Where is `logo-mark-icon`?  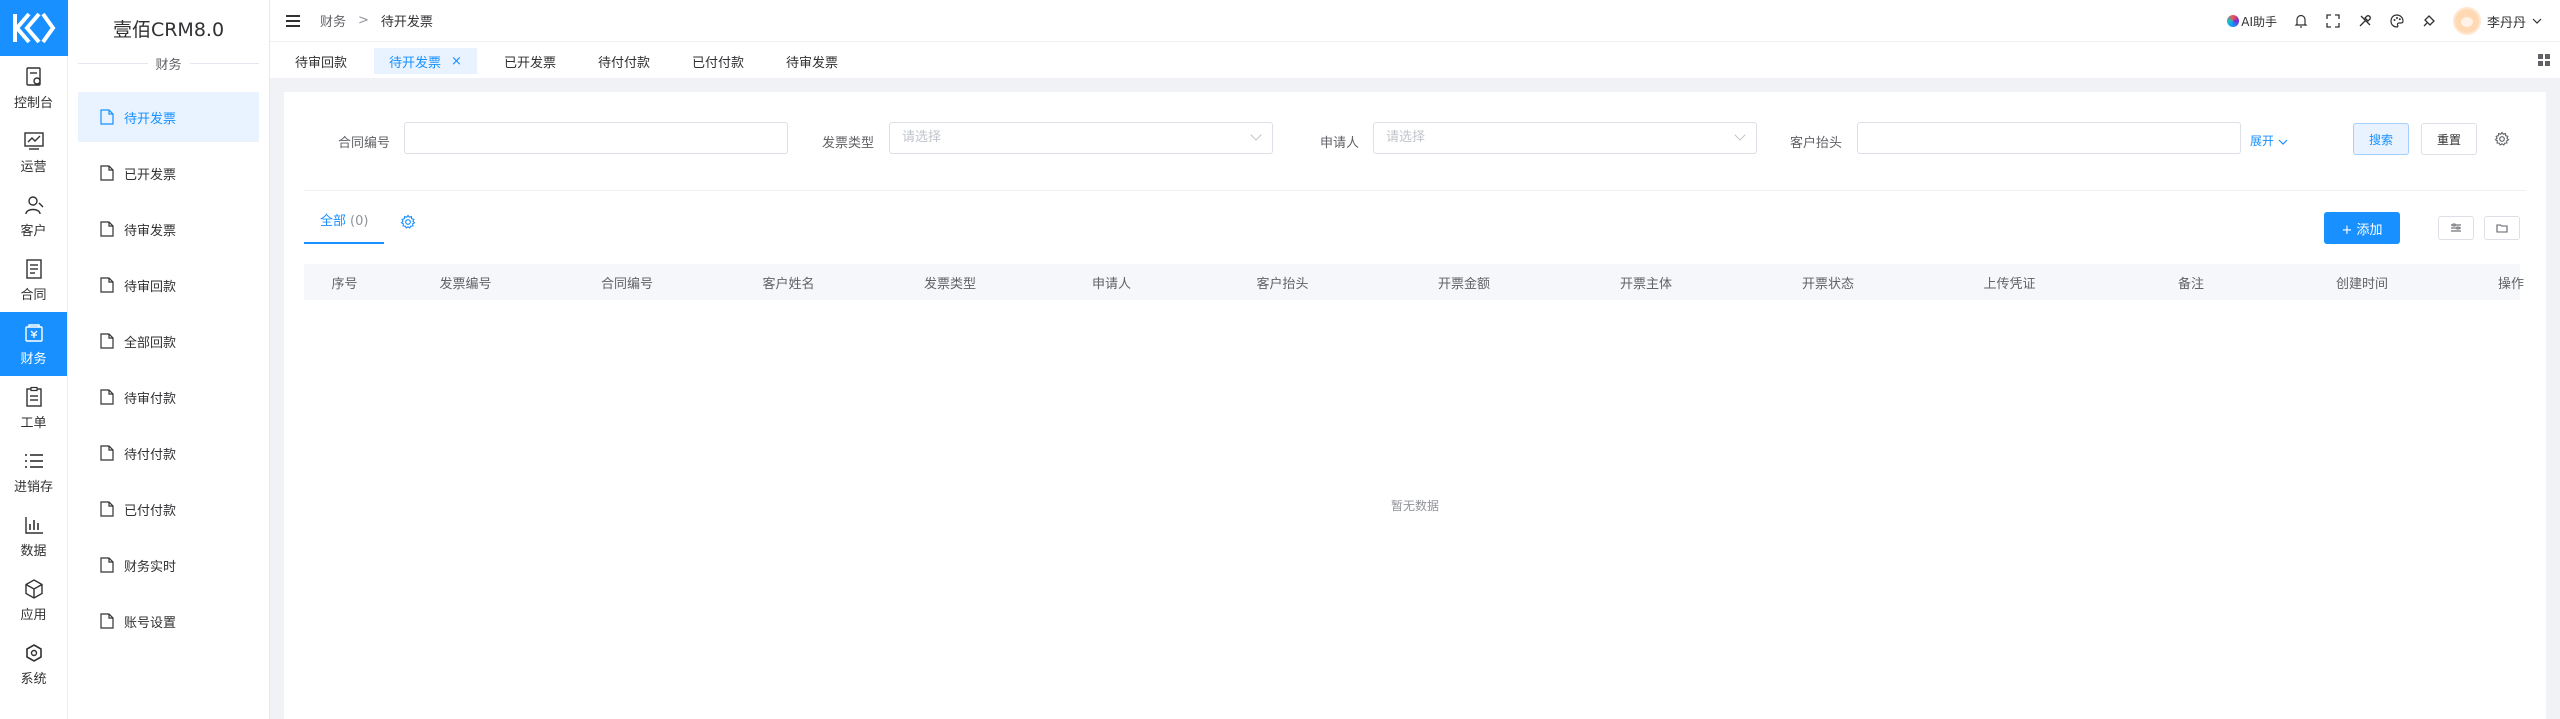 logo-mark-icon is located at coordinates (34, 28).